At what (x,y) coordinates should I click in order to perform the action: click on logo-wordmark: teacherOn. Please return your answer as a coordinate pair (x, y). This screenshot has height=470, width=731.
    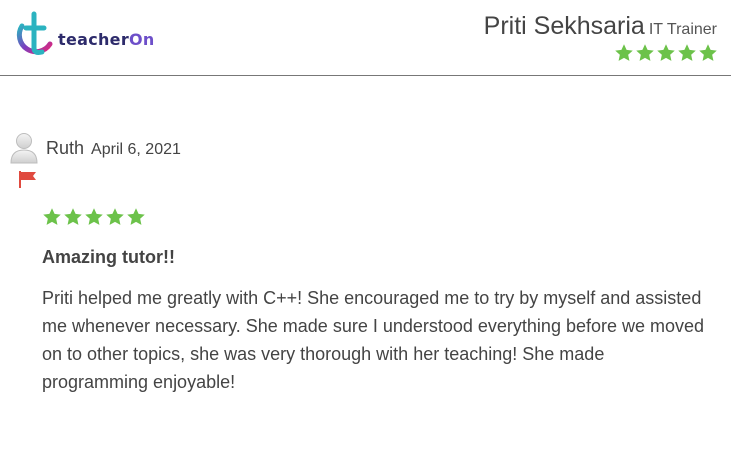
    Looking at the image, I should click on (106, 39).